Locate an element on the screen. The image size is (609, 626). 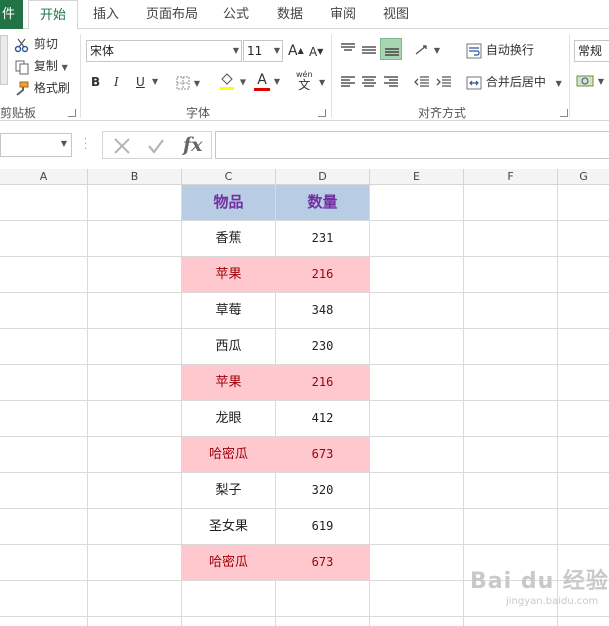
column-header: E is located at coordinates (417, 177).